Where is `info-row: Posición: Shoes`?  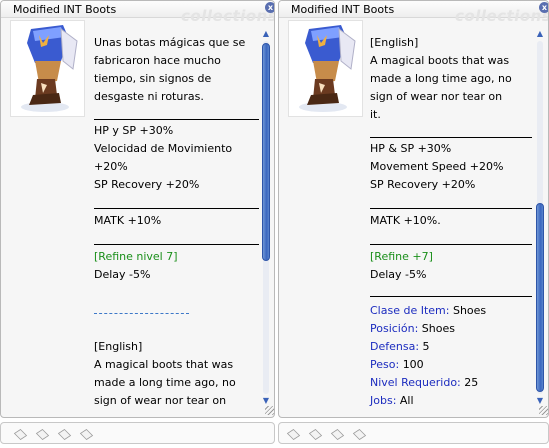
info-row: Posición: Shoes is located at coordinates (412, 329).